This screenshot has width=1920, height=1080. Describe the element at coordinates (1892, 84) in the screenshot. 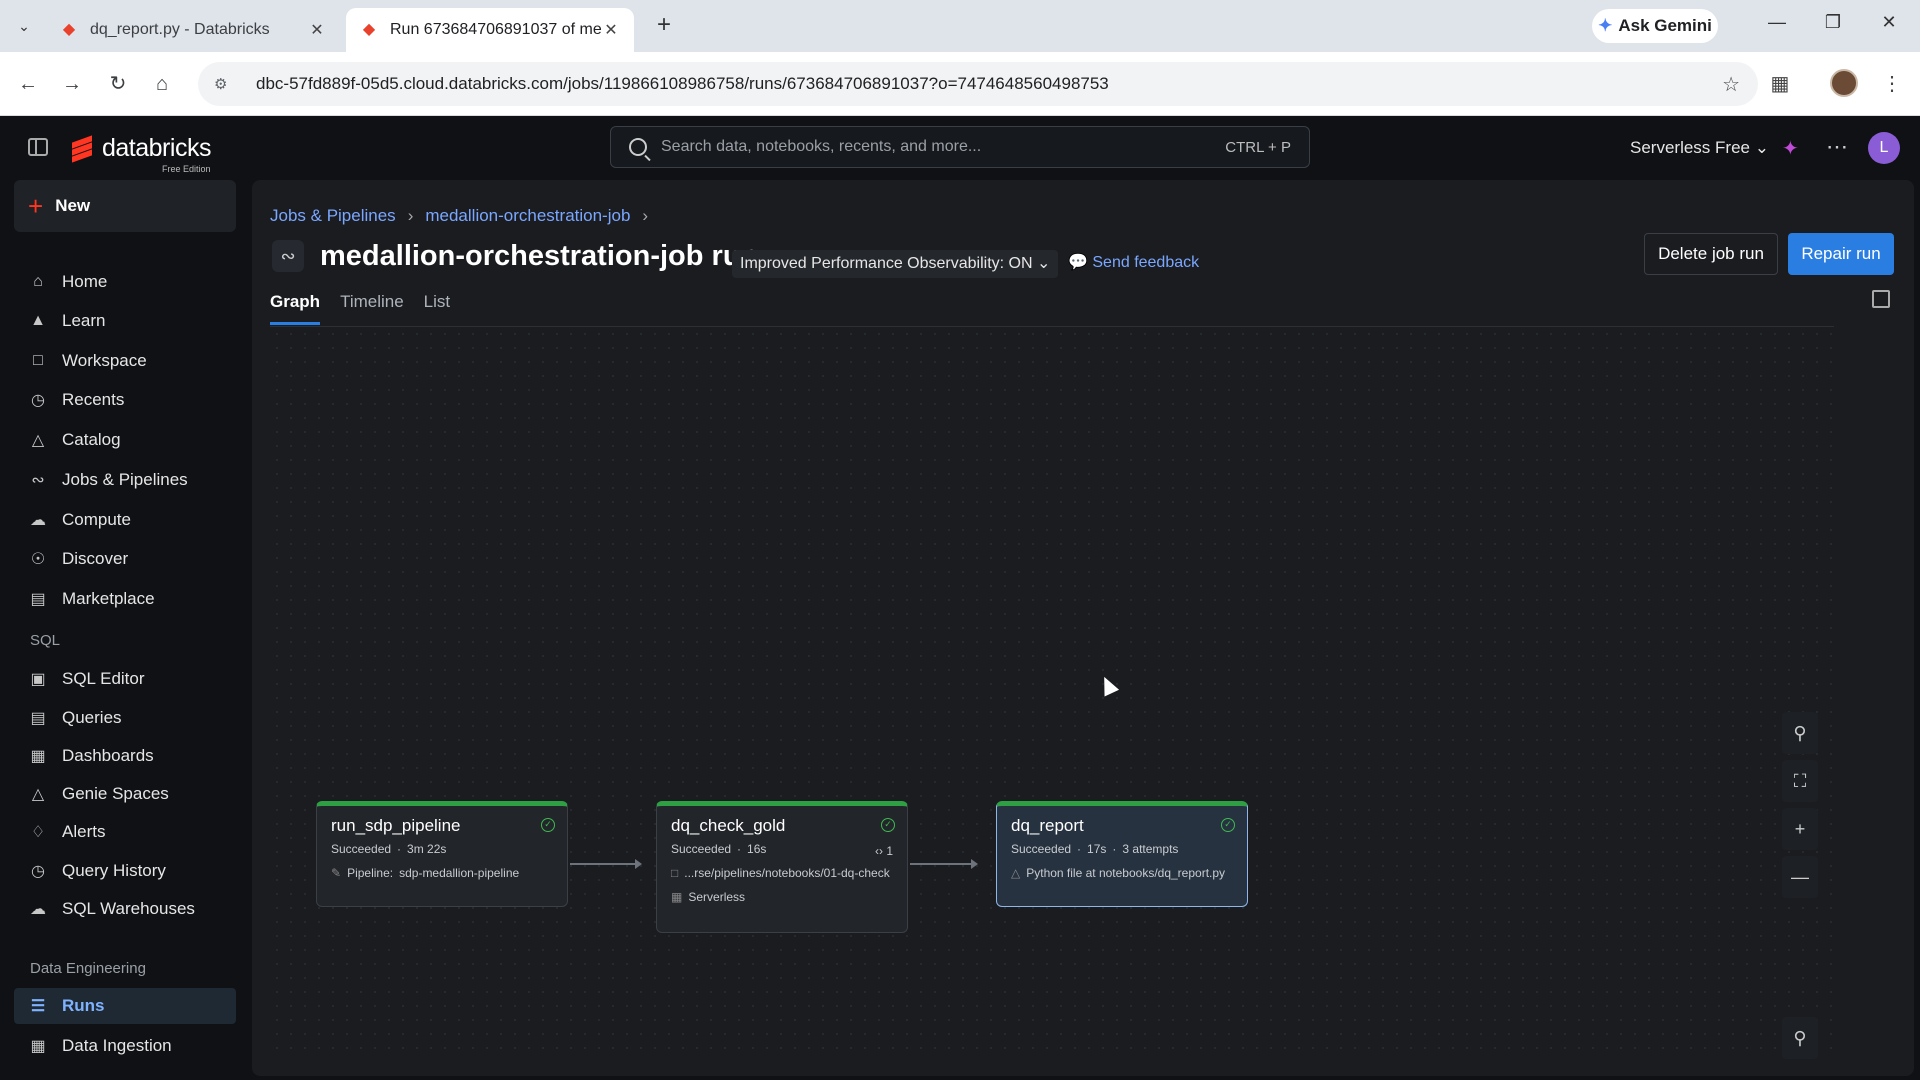

I see `browser-menu-icon: ⋮` at that location.